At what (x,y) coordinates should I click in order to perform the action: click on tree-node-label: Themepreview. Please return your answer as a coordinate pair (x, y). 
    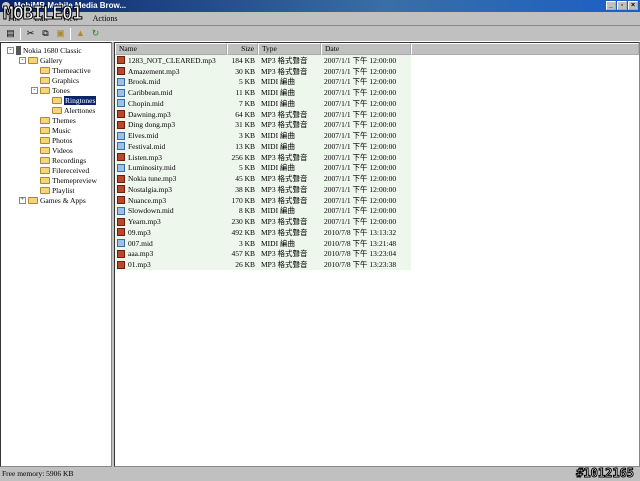
    Looking at the image, I should click on (74, 180).